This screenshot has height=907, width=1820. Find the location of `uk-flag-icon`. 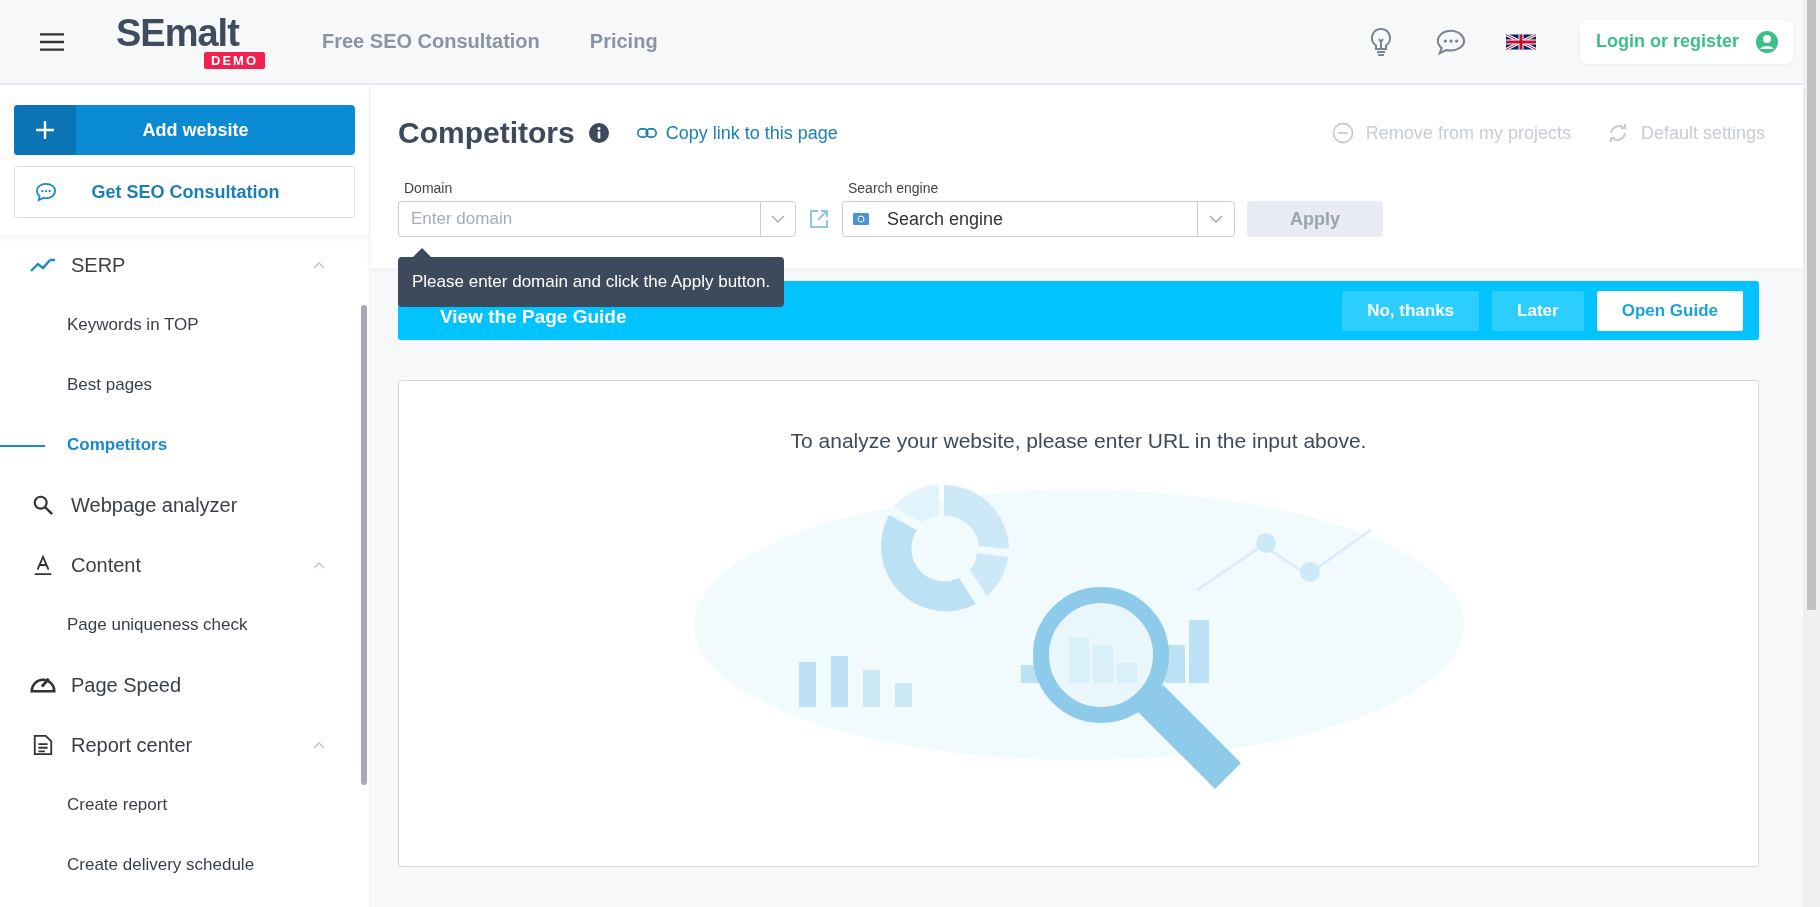

uk-flag-icon is located at coordinates (1521, 41).